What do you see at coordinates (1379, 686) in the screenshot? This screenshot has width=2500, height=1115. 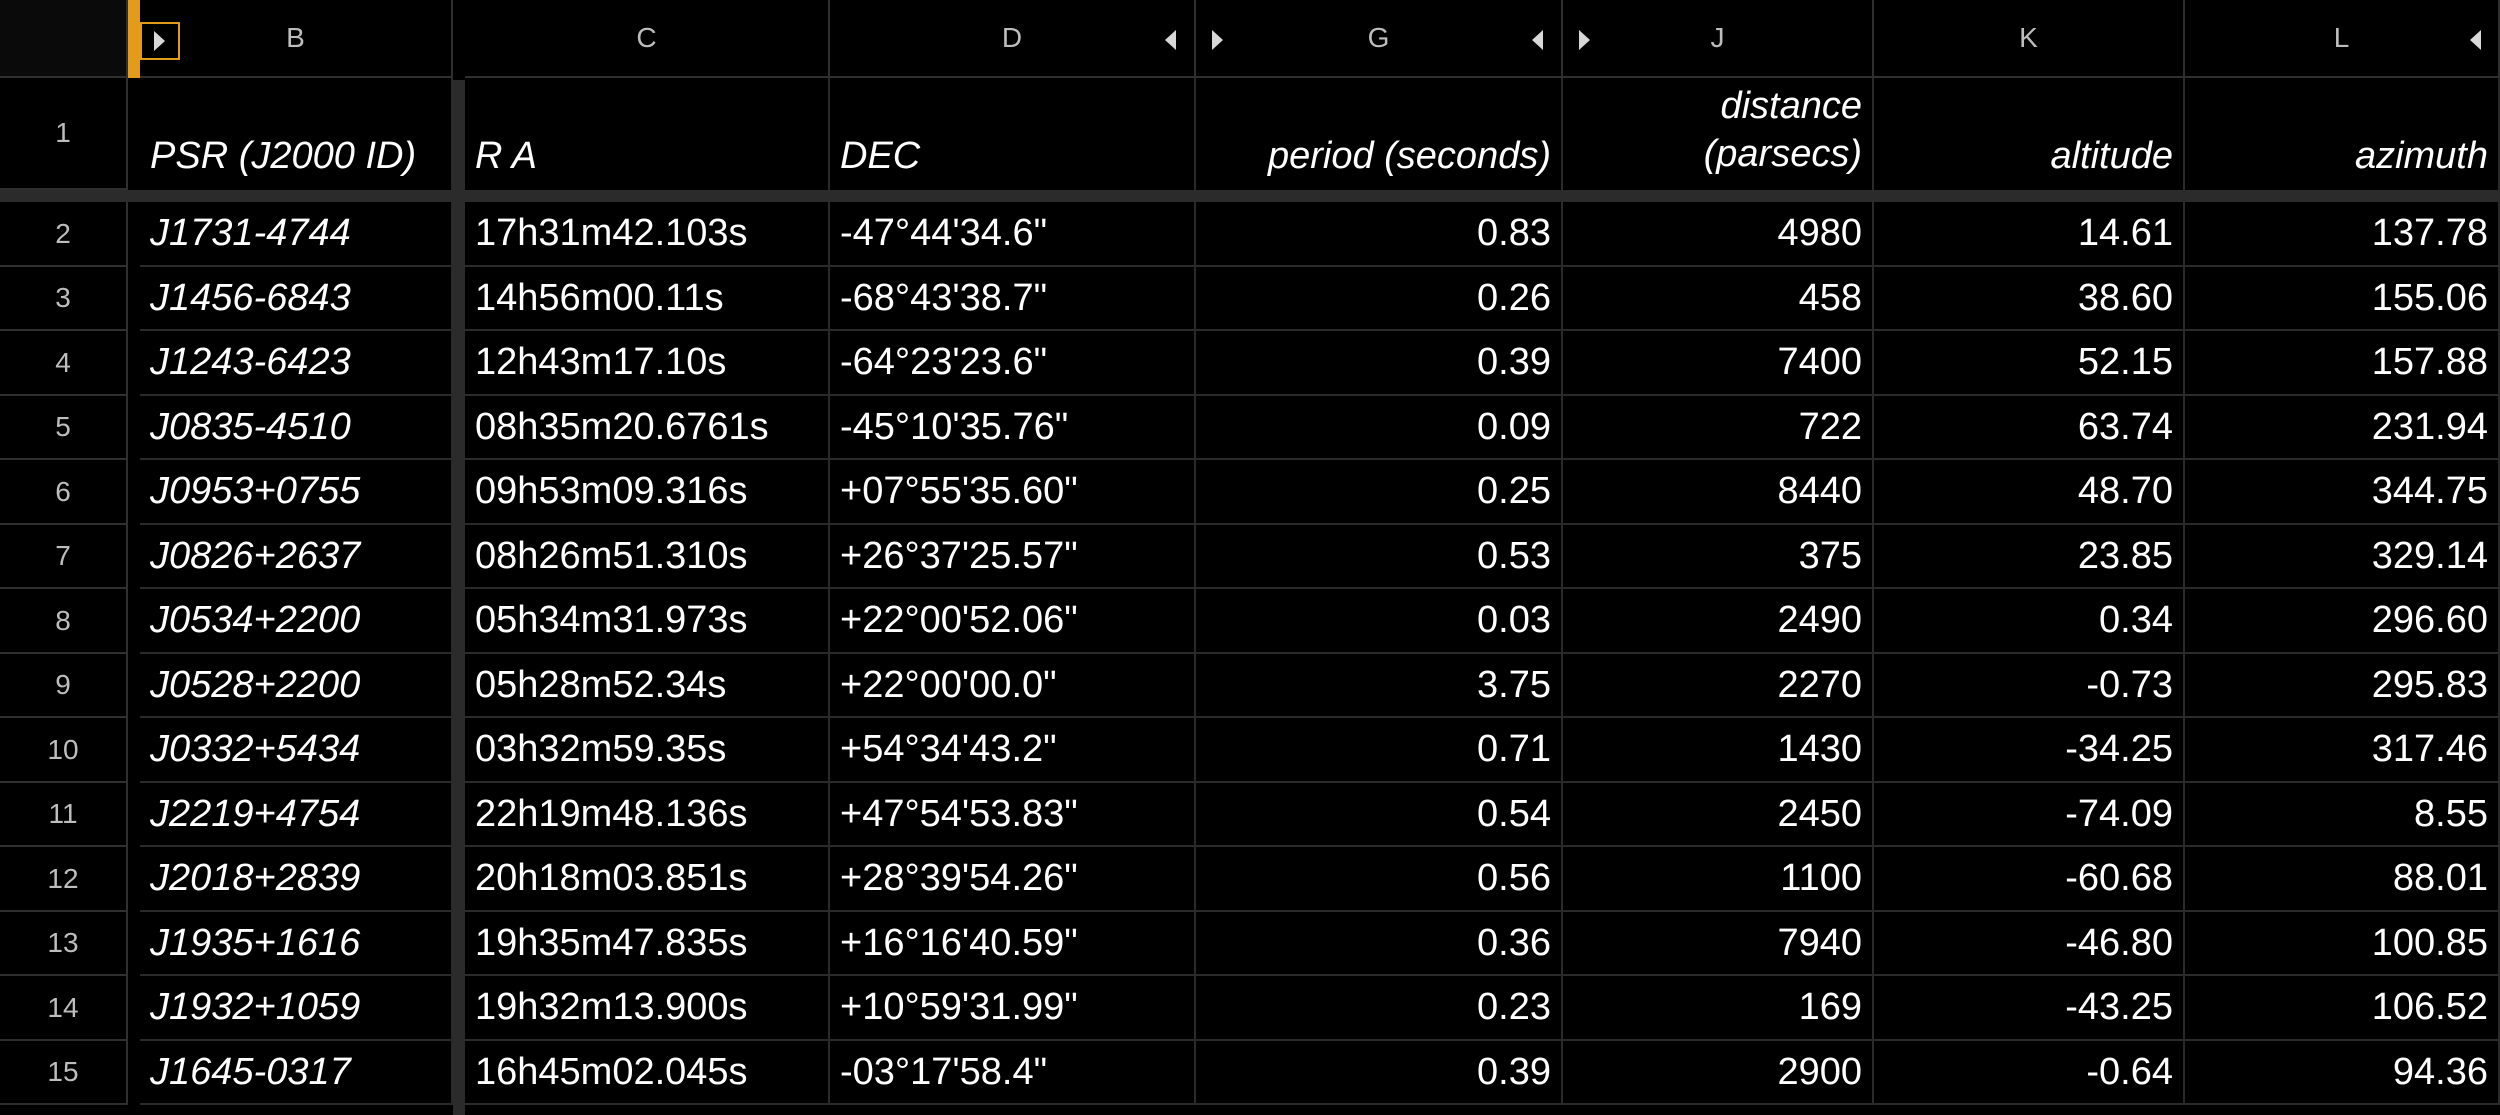 I see `cell-period: 3.75` at bounding box center [1379, 686].